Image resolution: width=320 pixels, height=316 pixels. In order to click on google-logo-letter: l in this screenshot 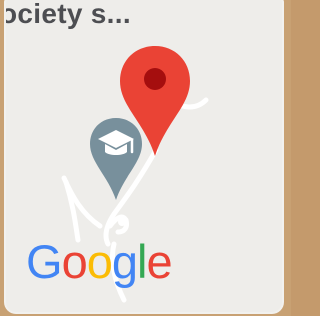, I will do `click(142, 261)`.